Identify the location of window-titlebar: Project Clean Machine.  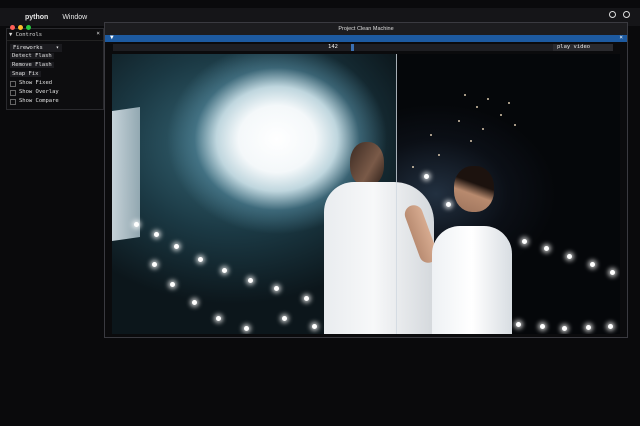
(366, 29).